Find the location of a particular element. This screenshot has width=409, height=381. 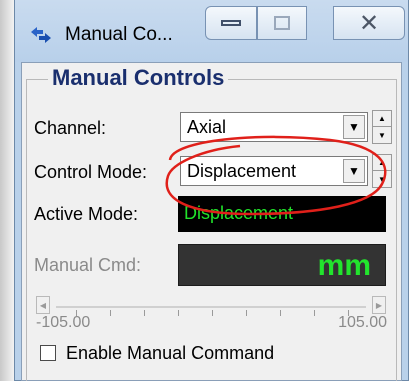

manual-cmd-slider: ◀ ▶ is located at coordinates (211, 306).